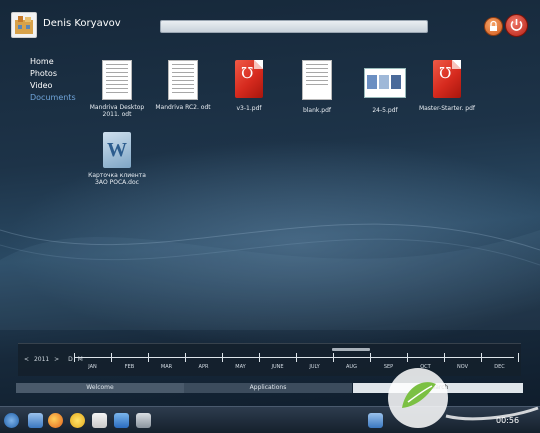 This screenshot has height=433, width=540. I want to click on timeline-month-may: MAY, so click(240, 367).